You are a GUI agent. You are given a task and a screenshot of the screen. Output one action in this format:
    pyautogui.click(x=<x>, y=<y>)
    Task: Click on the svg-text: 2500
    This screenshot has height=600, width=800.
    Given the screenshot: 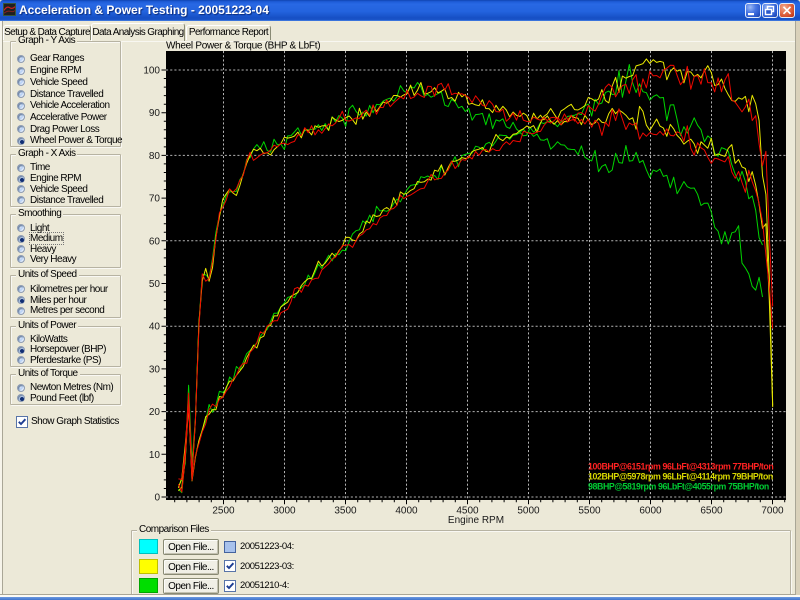 What is the action you would take?
    pyautogui.click(x=223, y=511)
    